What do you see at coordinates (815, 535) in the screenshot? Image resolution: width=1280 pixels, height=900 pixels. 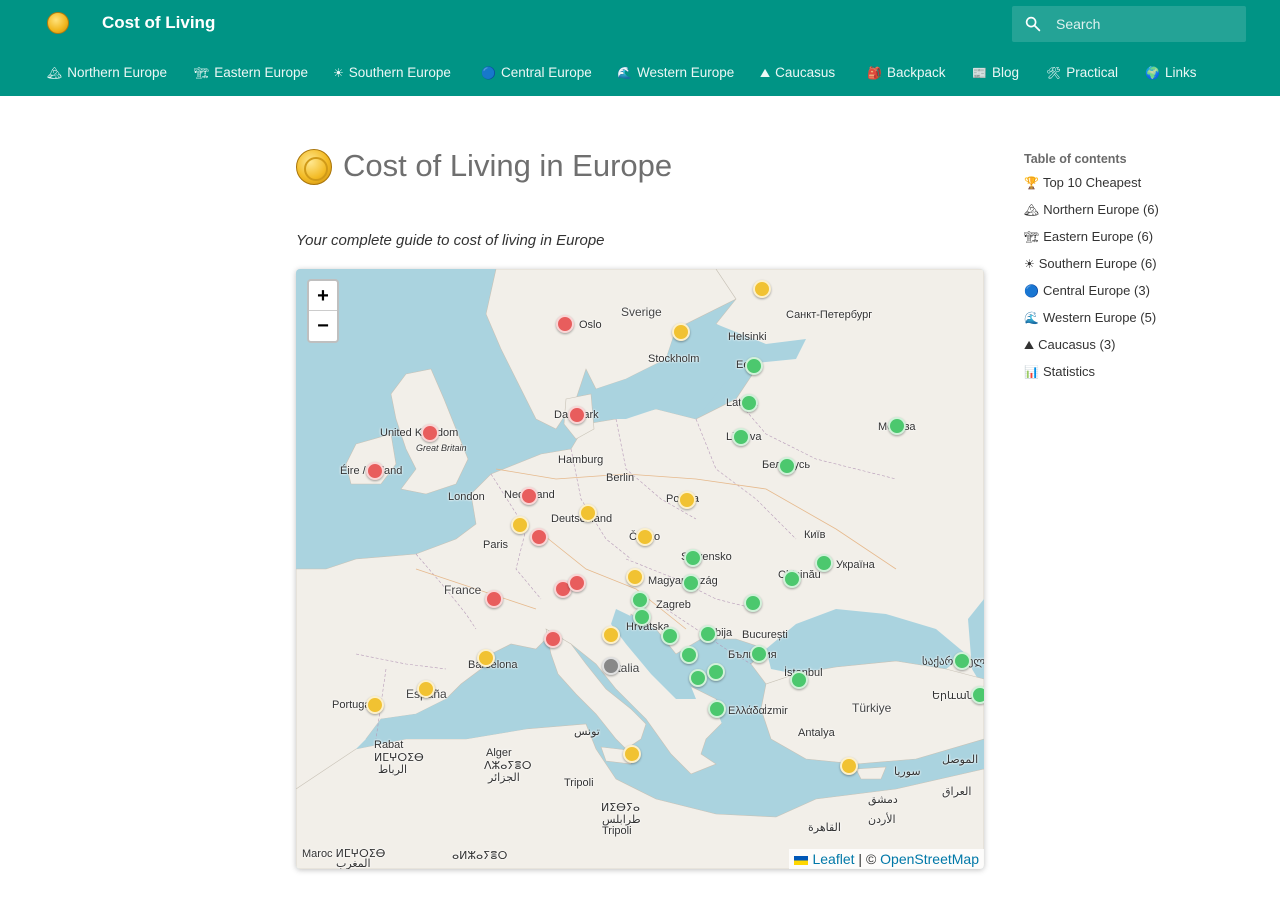 I see `map-label: Київ` at bounding box center [815, 535].